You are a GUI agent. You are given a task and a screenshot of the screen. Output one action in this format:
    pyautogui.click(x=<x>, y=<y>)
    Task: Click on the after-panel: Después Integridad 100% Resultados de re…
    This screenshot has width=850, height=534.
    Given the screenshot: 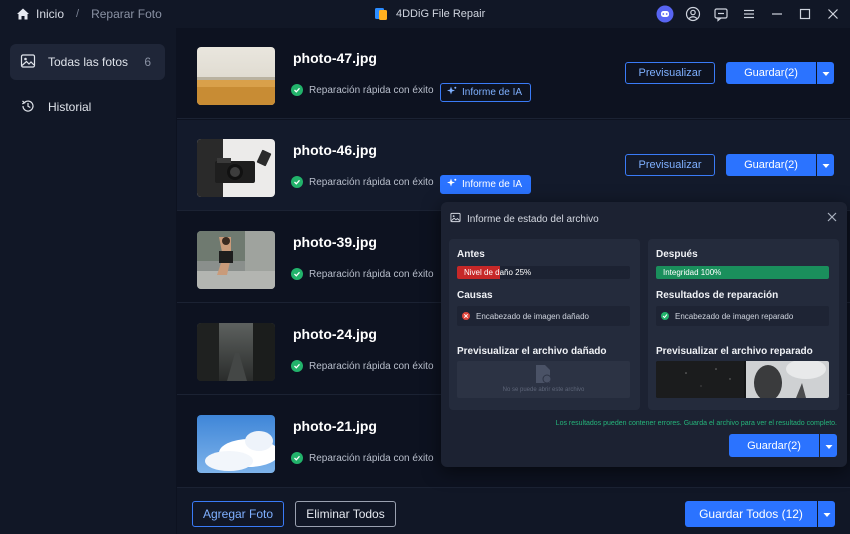 What is the action you would take?
    pyautogui.click(x=743, y=324)
    